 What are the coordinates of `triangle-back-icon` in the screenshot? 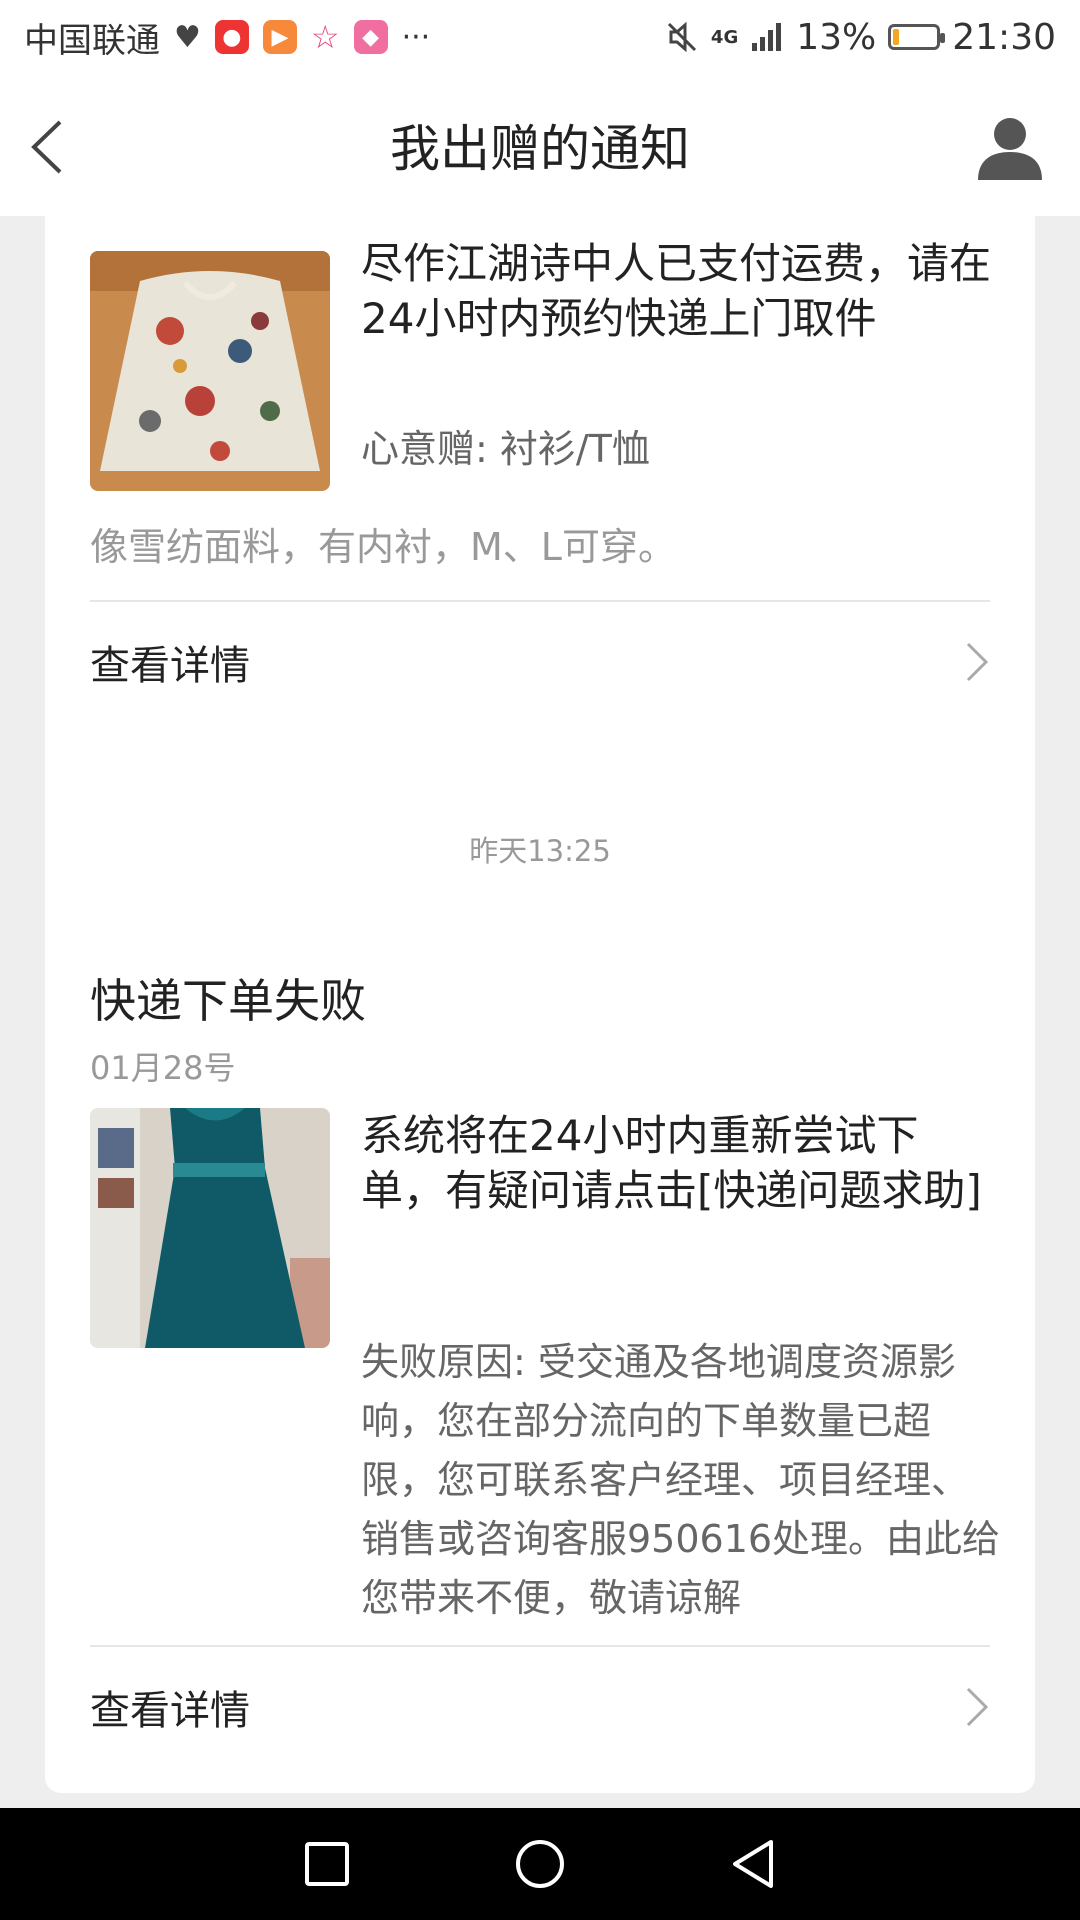 It's located at (753, 1864).